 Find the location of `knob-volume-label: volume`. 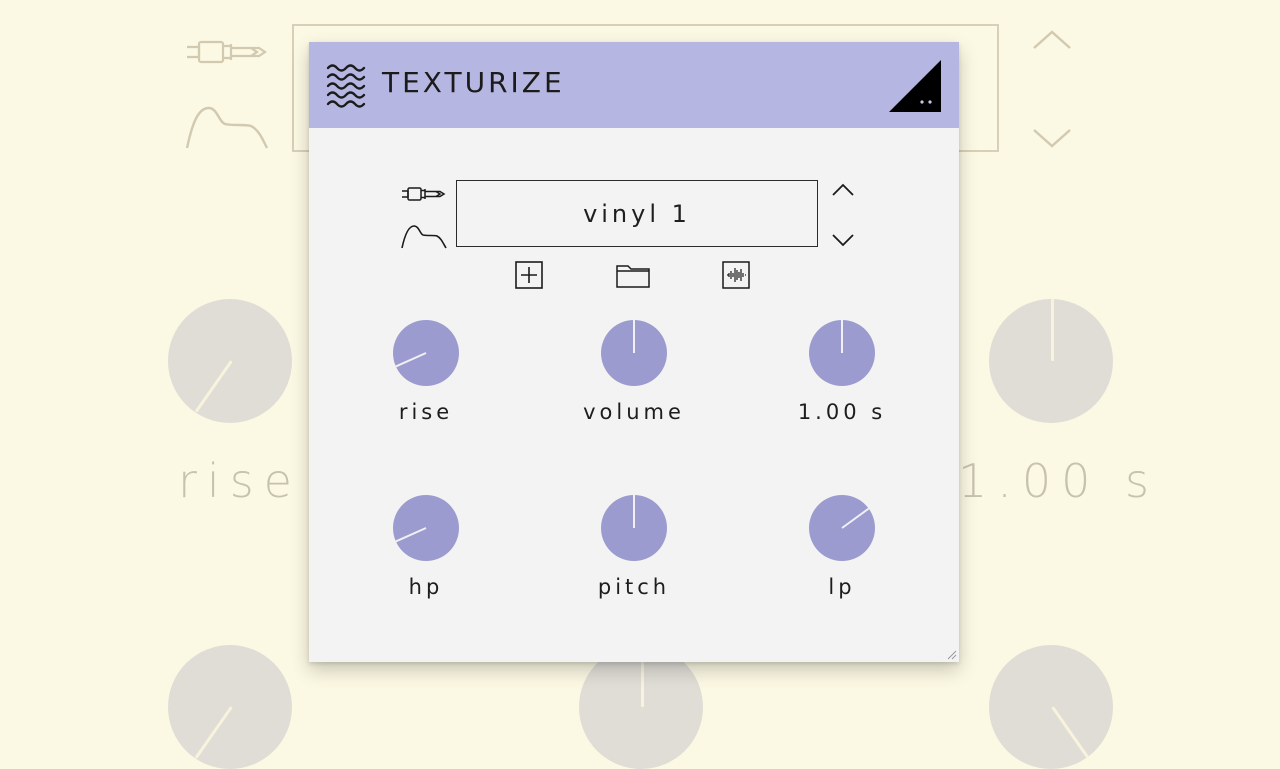

knob-volume-label: volume is located at coordinates (634, 412).